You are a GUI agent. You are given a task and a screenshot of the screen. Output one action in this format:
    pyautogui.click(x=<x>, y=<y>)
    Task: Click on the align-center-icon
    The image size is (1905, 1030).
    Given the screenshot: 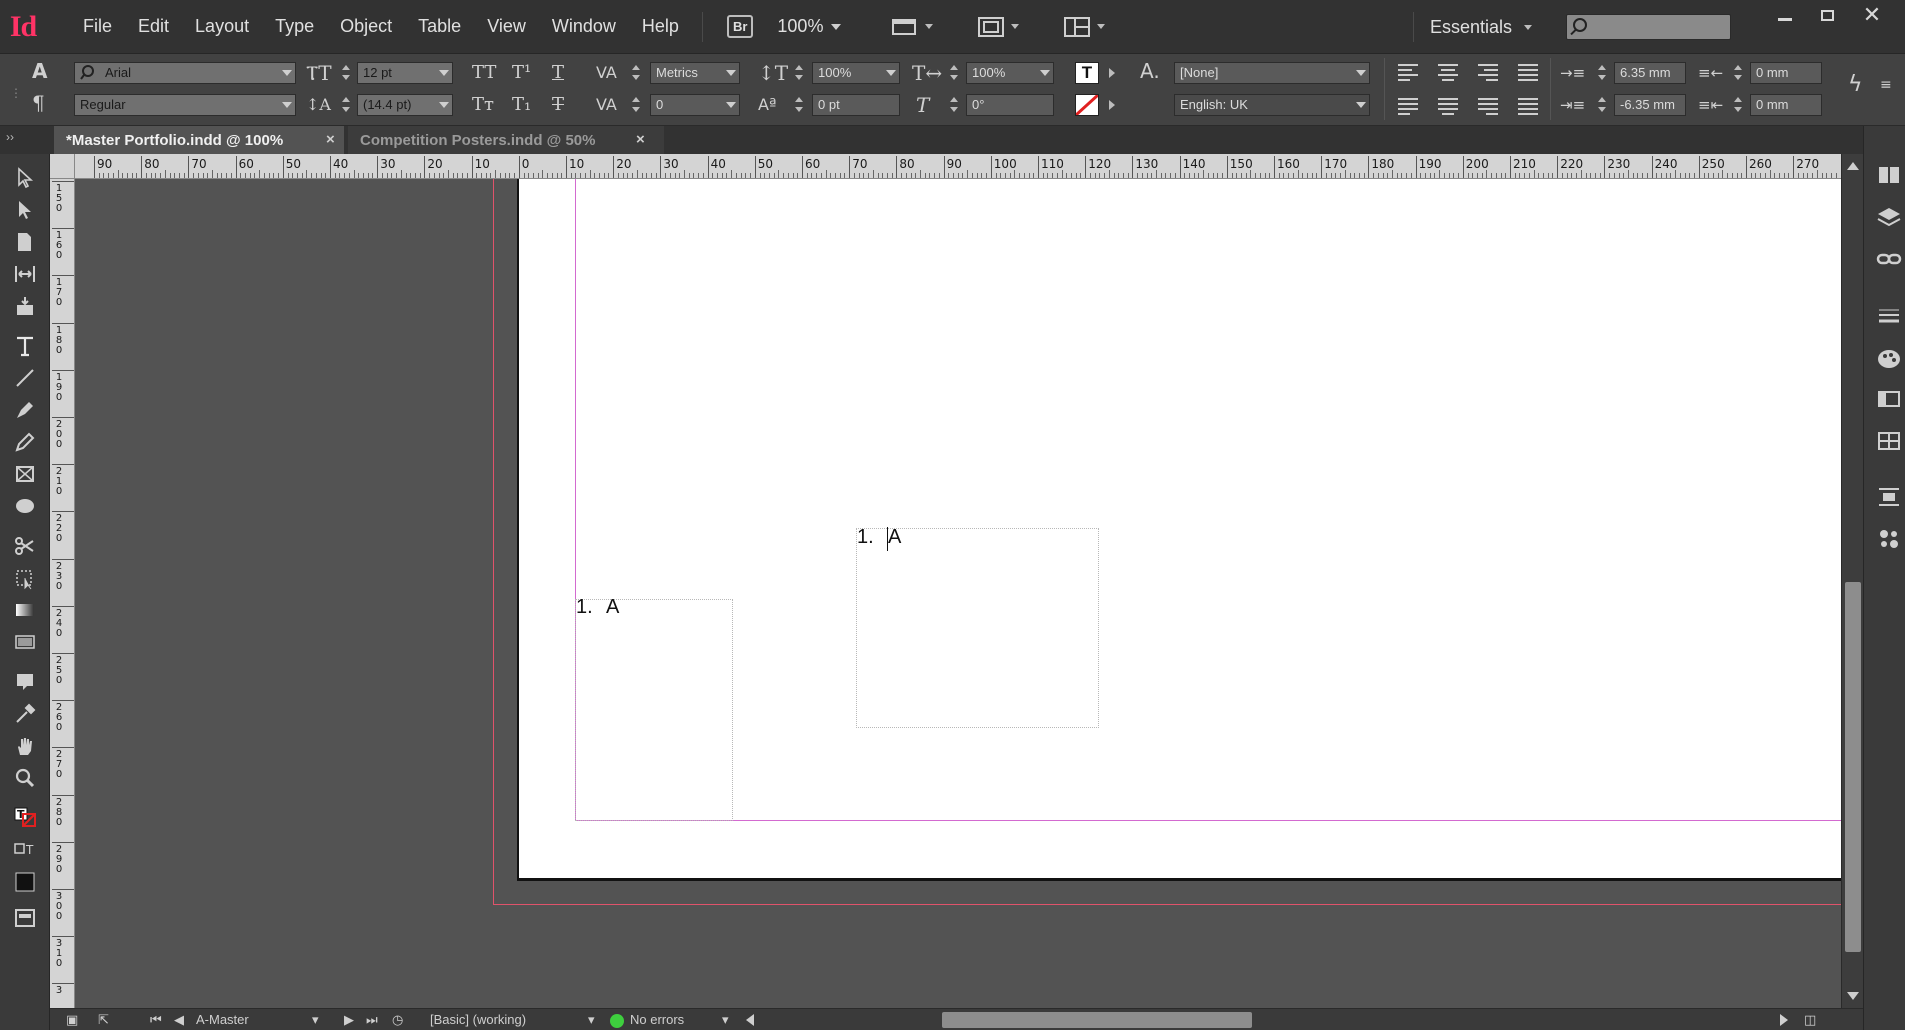 What is the action you would take?
    pyautogui.click(x=1448, y=72)
    